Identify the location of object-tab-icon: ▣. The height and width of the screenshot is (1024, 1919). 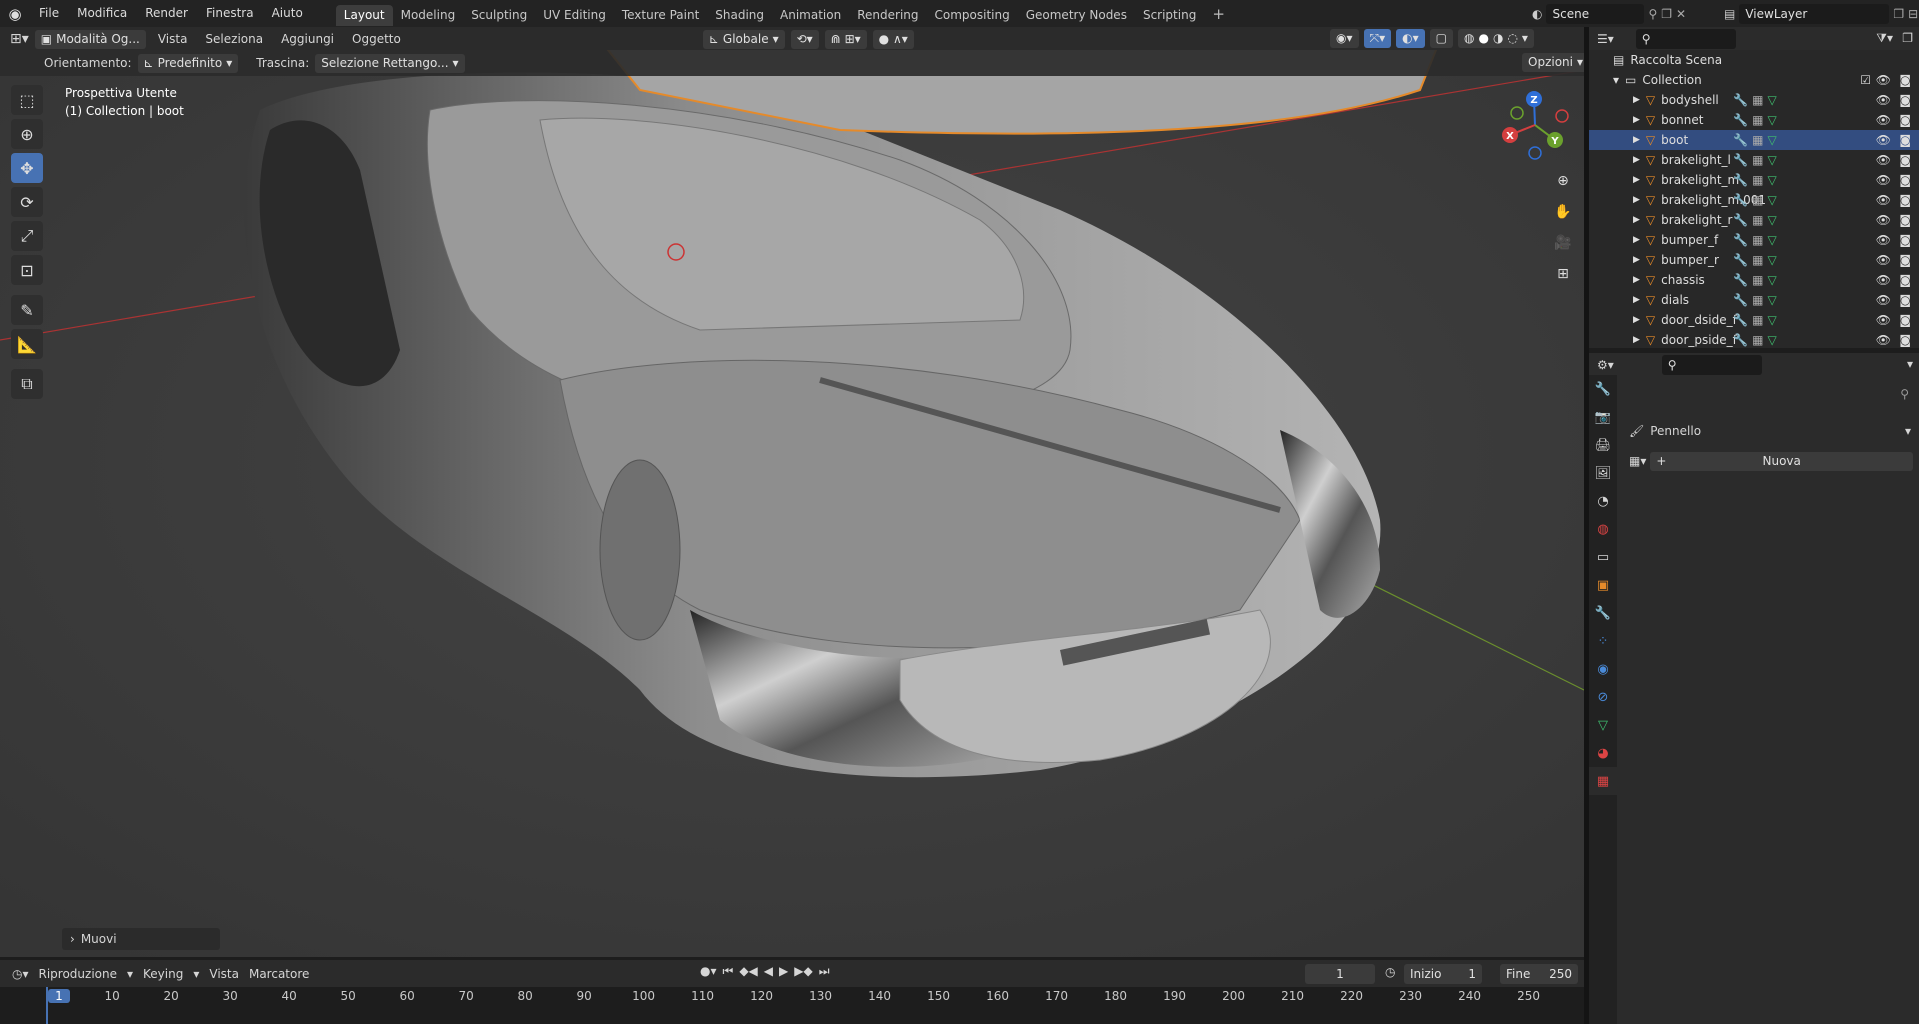
(1603, 585).